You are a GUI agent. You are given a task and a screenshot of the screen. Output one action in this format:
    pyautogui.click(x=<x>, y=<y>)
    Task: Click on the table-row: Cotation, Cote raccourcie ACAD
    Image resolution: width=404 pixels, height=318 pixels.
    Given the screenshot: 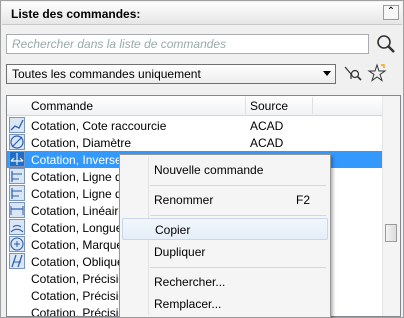 What is the action you would take?
    pyautogui.click(x=196, y=125)
    